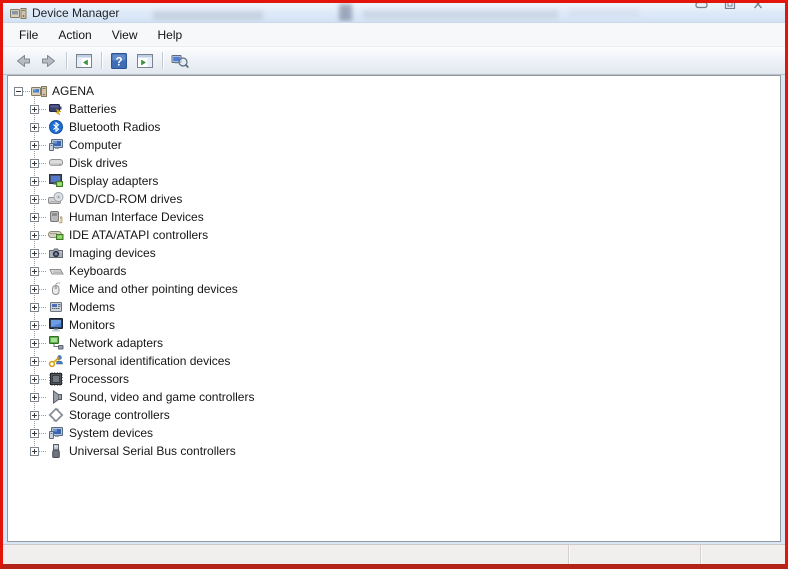 The image size is (788, 569). What do you see at coordinates (93, 109) in the screenshot?
I see `tree-item-label: Batteries` at bounding box center [93, 109].